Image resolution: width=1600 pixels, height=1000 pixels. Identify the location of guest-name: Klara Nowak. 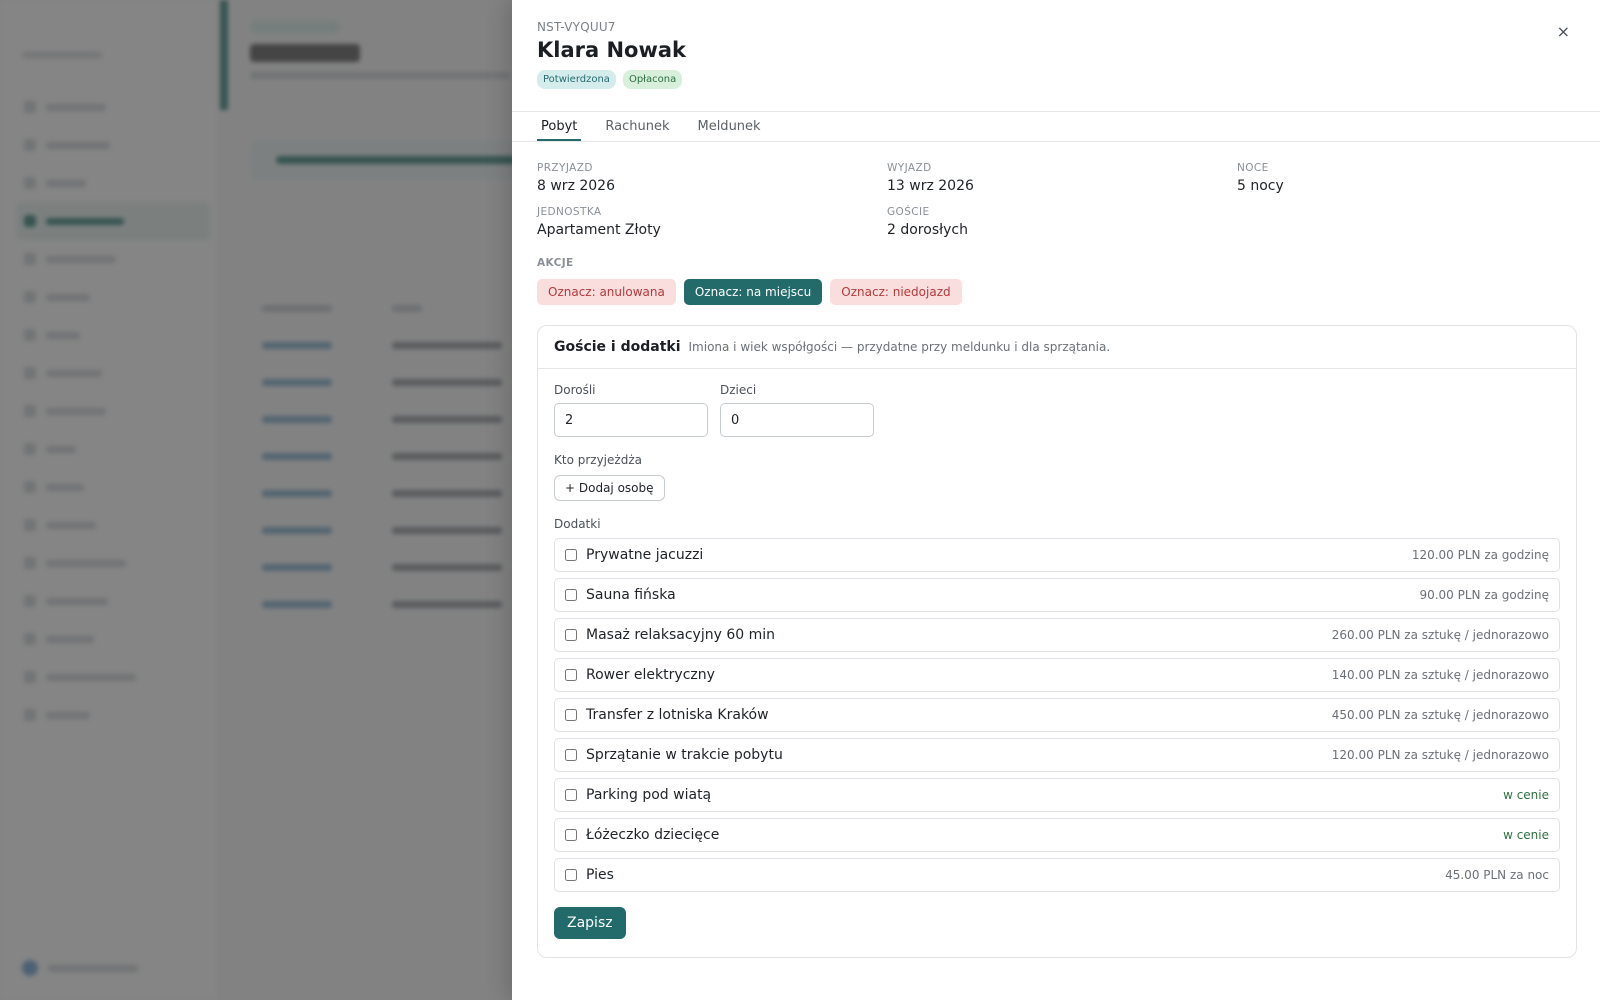
(612, 50).